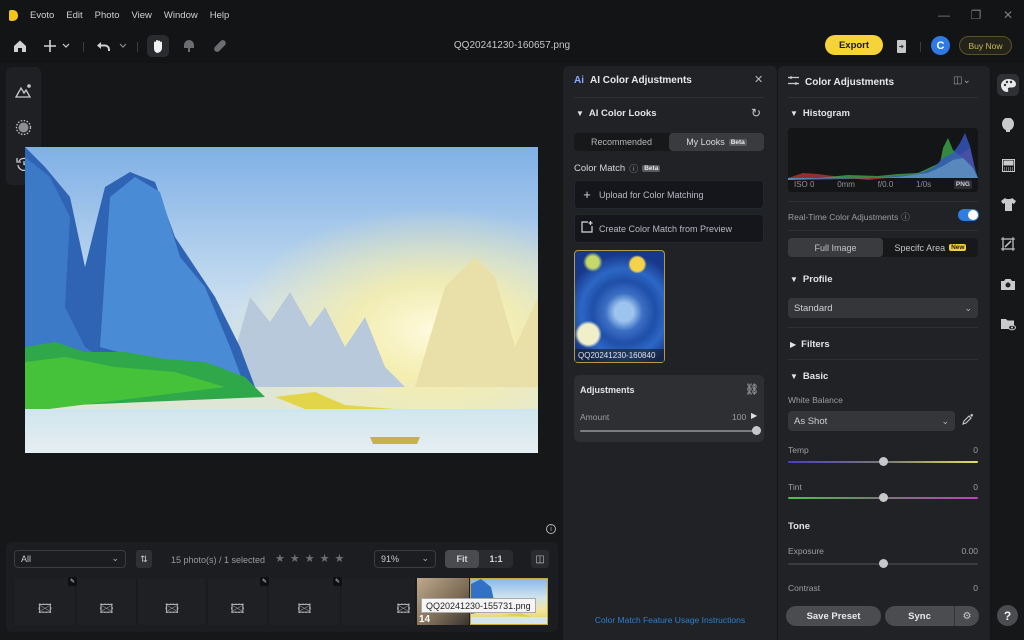 The width and height of the screenshot is (1024, 640). What do you see at coordinates (940, 45) in the screenshot?
I see `user-avatar: C` at bounding box center [940, 45].